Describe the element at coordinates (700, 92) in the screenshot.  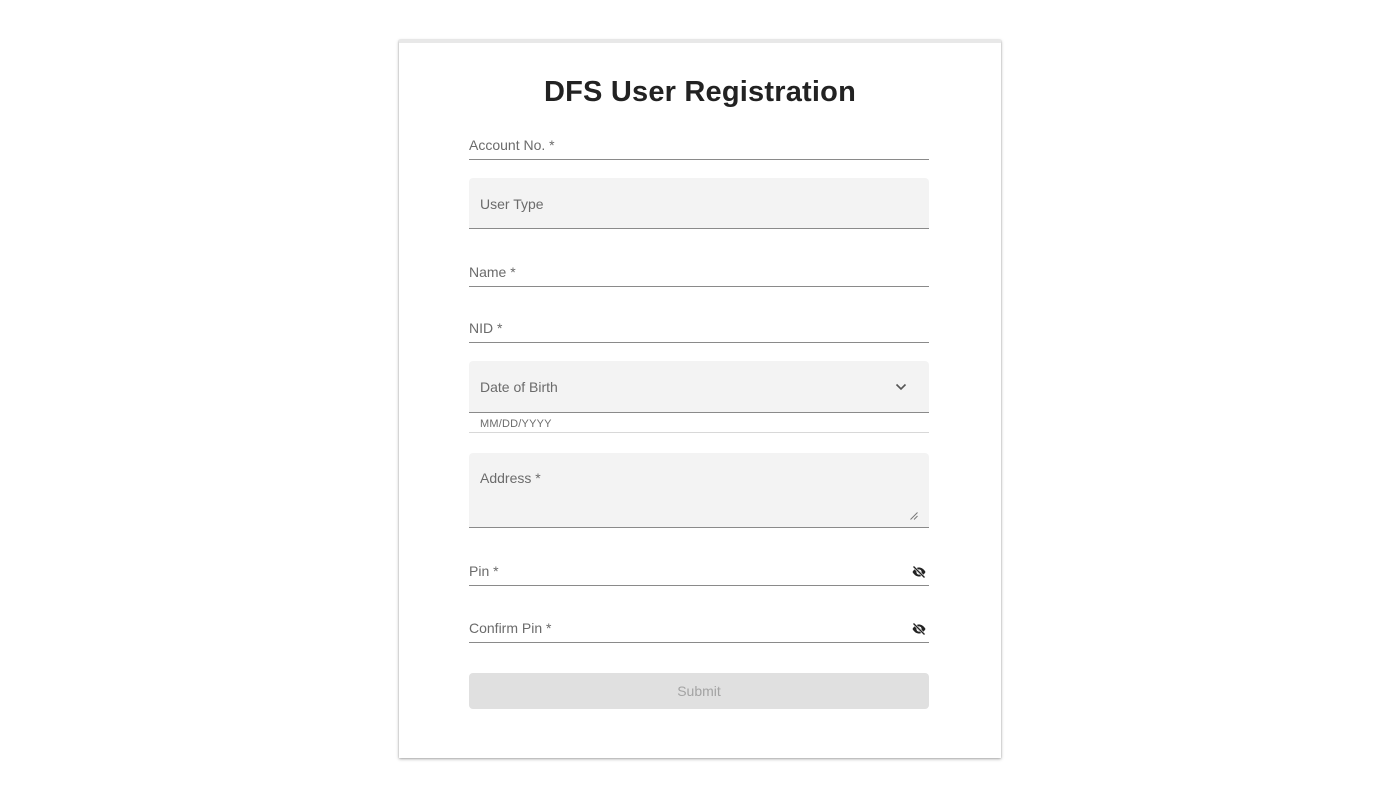
I see `page-title: DFS User Registration` at that location.